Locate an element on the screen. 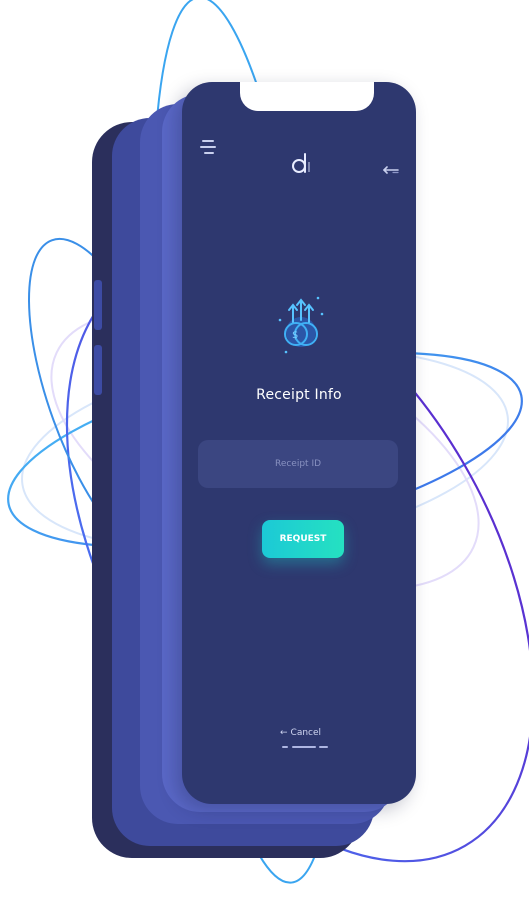  logo-icon is located at coordinates (301, 163).